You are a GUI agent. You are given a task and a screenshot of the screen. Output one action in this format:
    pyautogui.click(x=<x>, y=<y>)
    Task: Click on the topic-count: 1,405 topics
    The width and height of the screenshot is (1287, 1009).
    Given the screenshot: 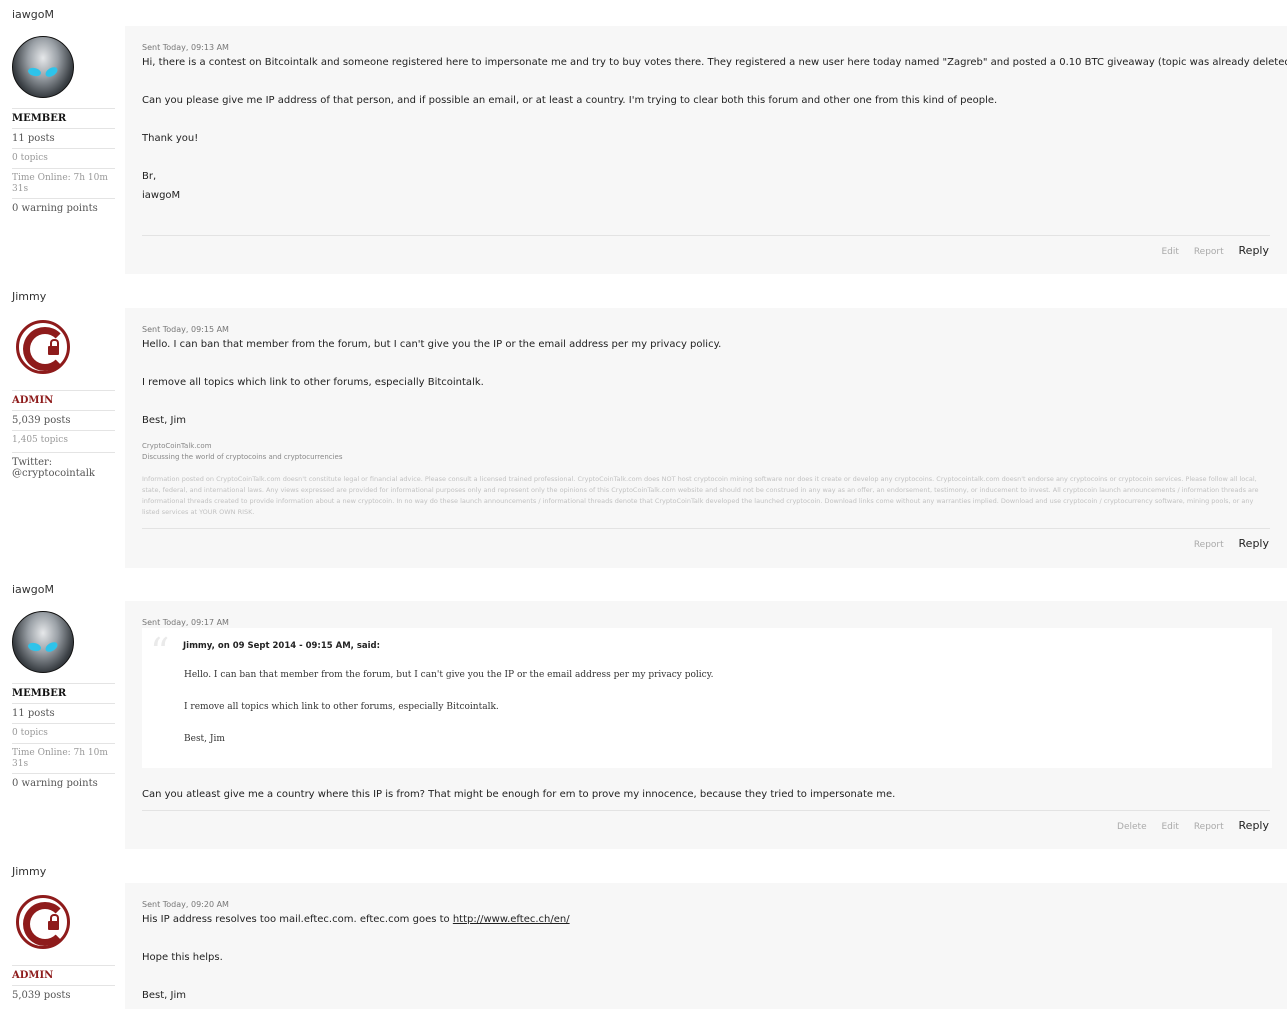 What is the action you would take?
    pyautogui.click(x=63, y=437)
    